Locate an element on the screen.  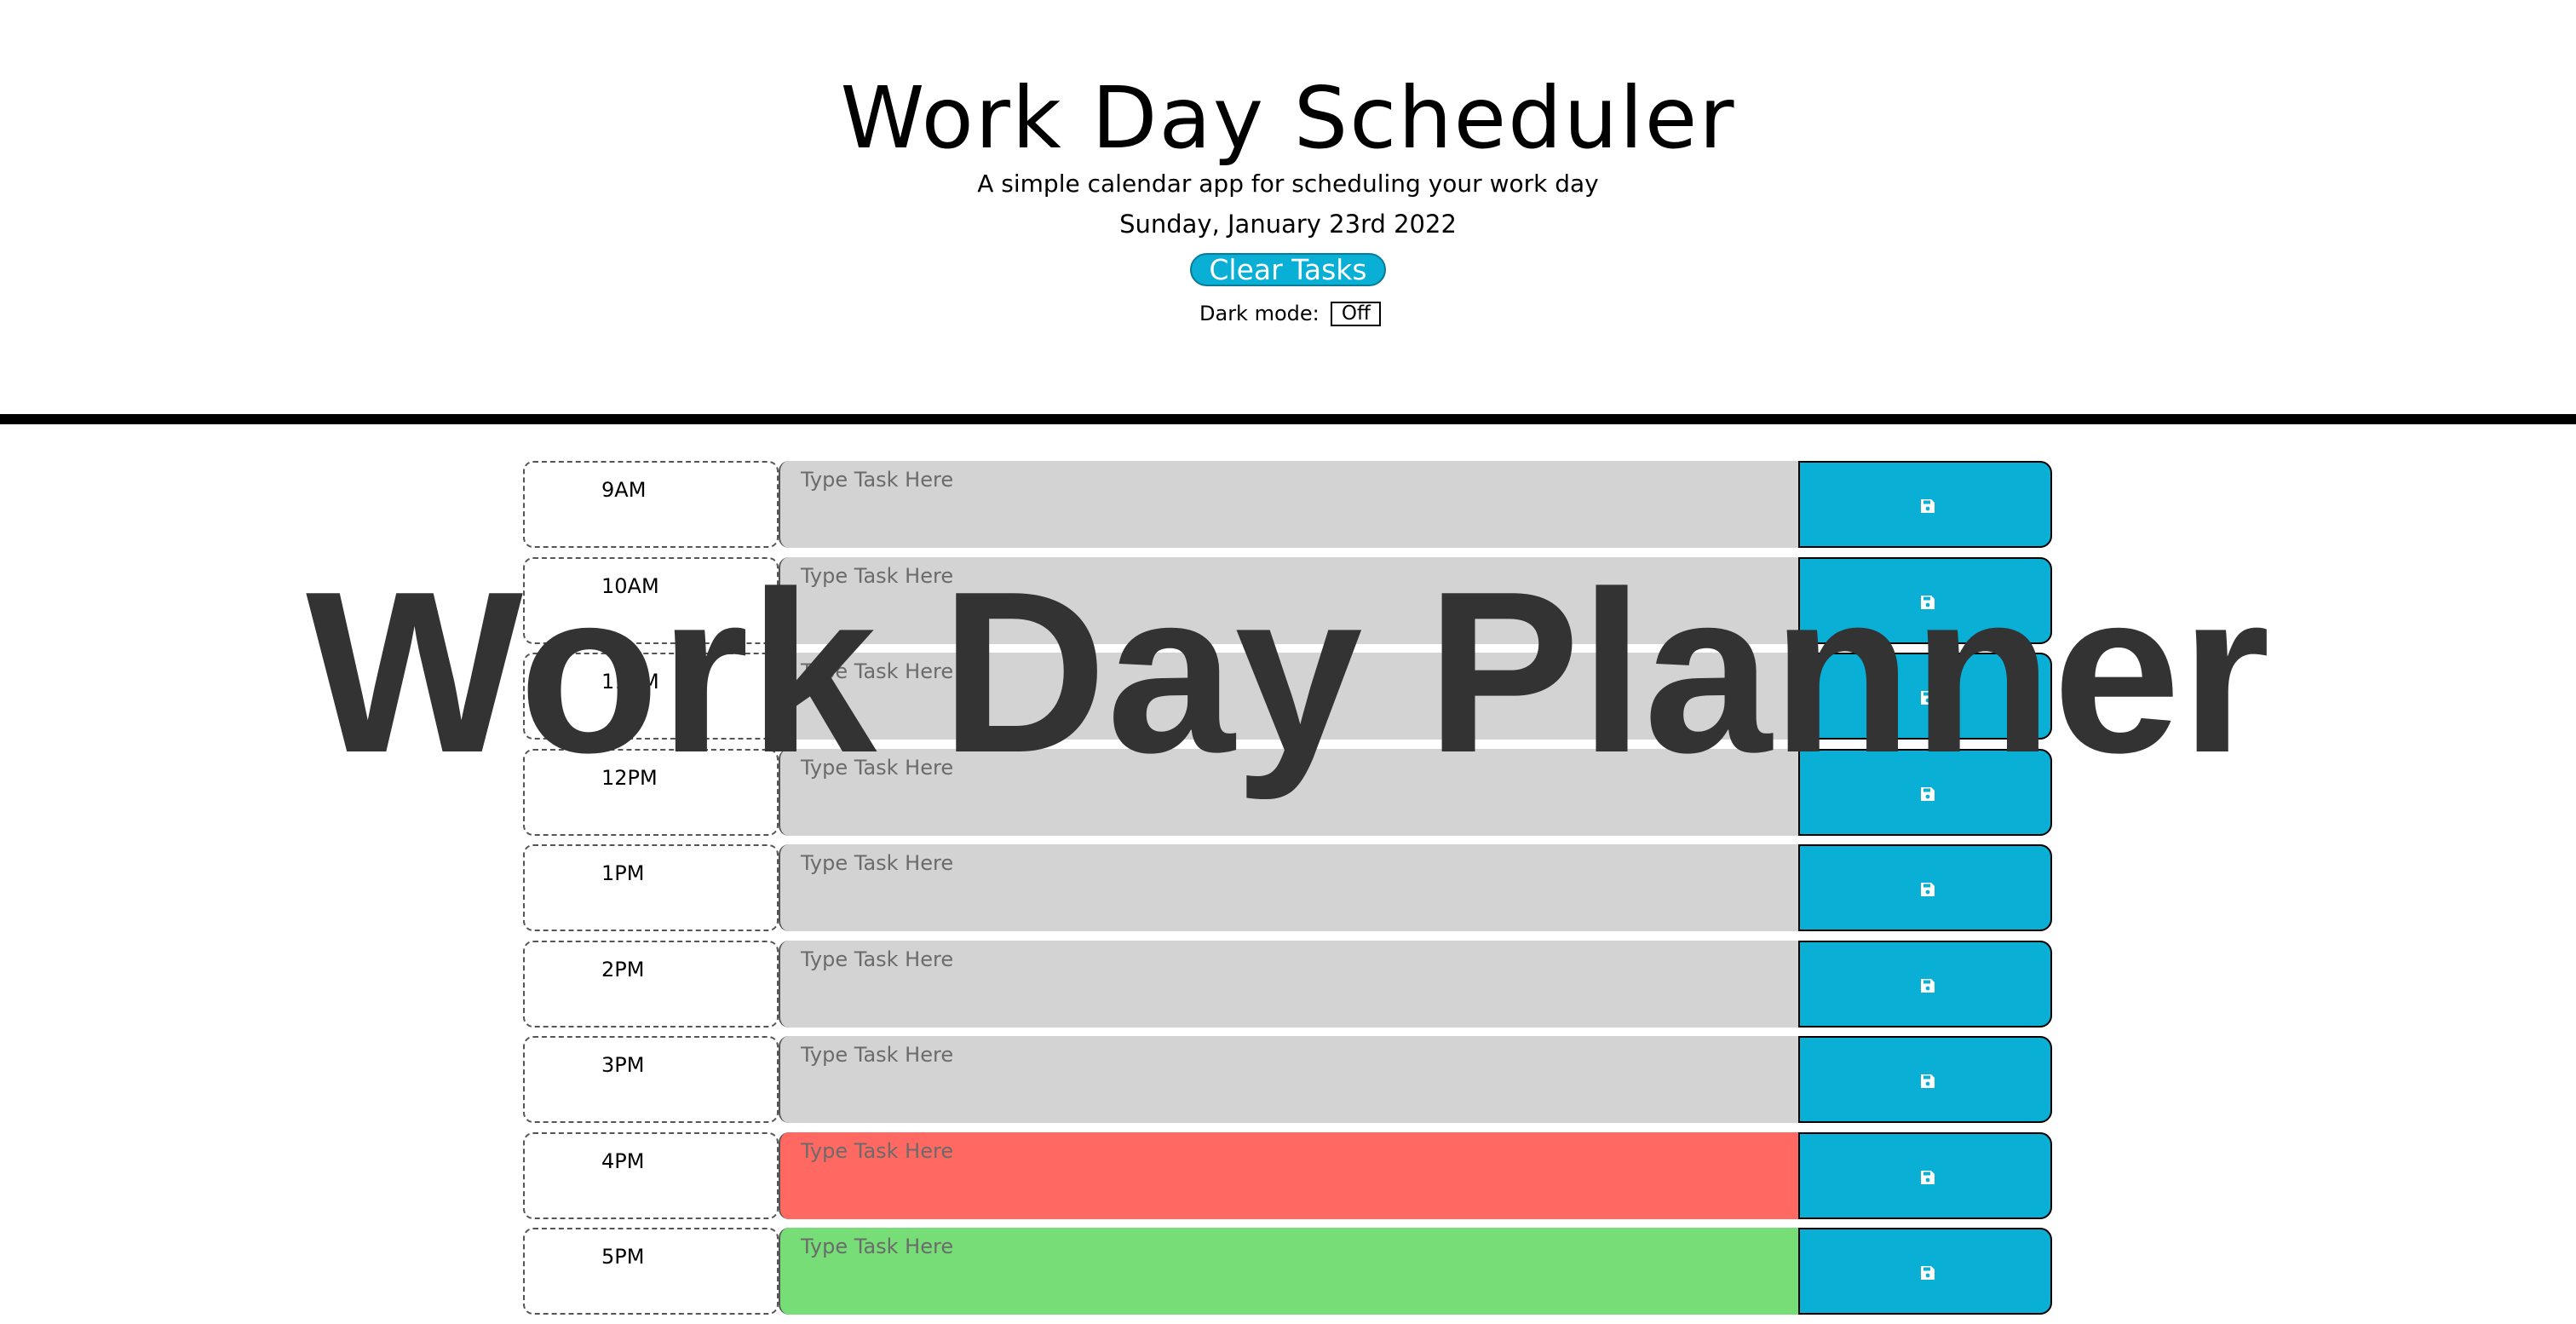
dark-mode-label: Dark mode: is located at coordinates (1260, 313).